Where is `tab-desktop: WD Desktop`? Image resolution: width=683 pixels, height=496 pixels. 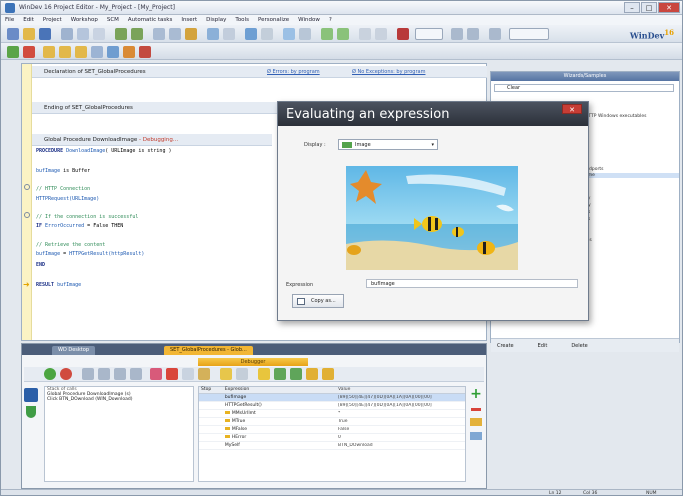 tab-desktop: WD Desktop is located at coordinates (74, 350).